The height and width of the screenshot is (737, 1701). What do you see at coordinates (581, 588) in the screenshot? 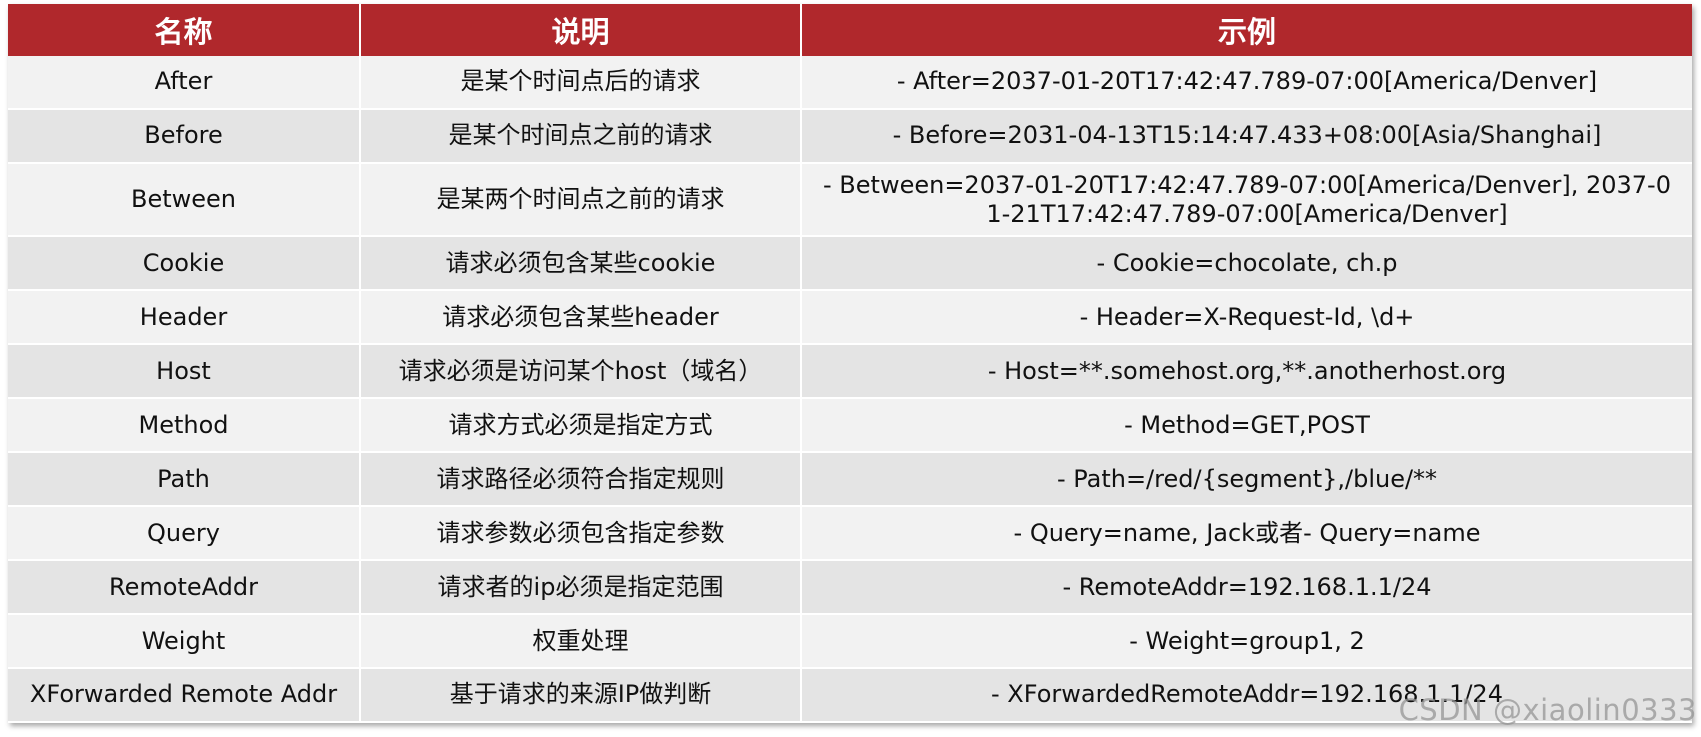
I see `cell-desc: 请求者的ip必须是指定范围` at bounding box center [581, 588].